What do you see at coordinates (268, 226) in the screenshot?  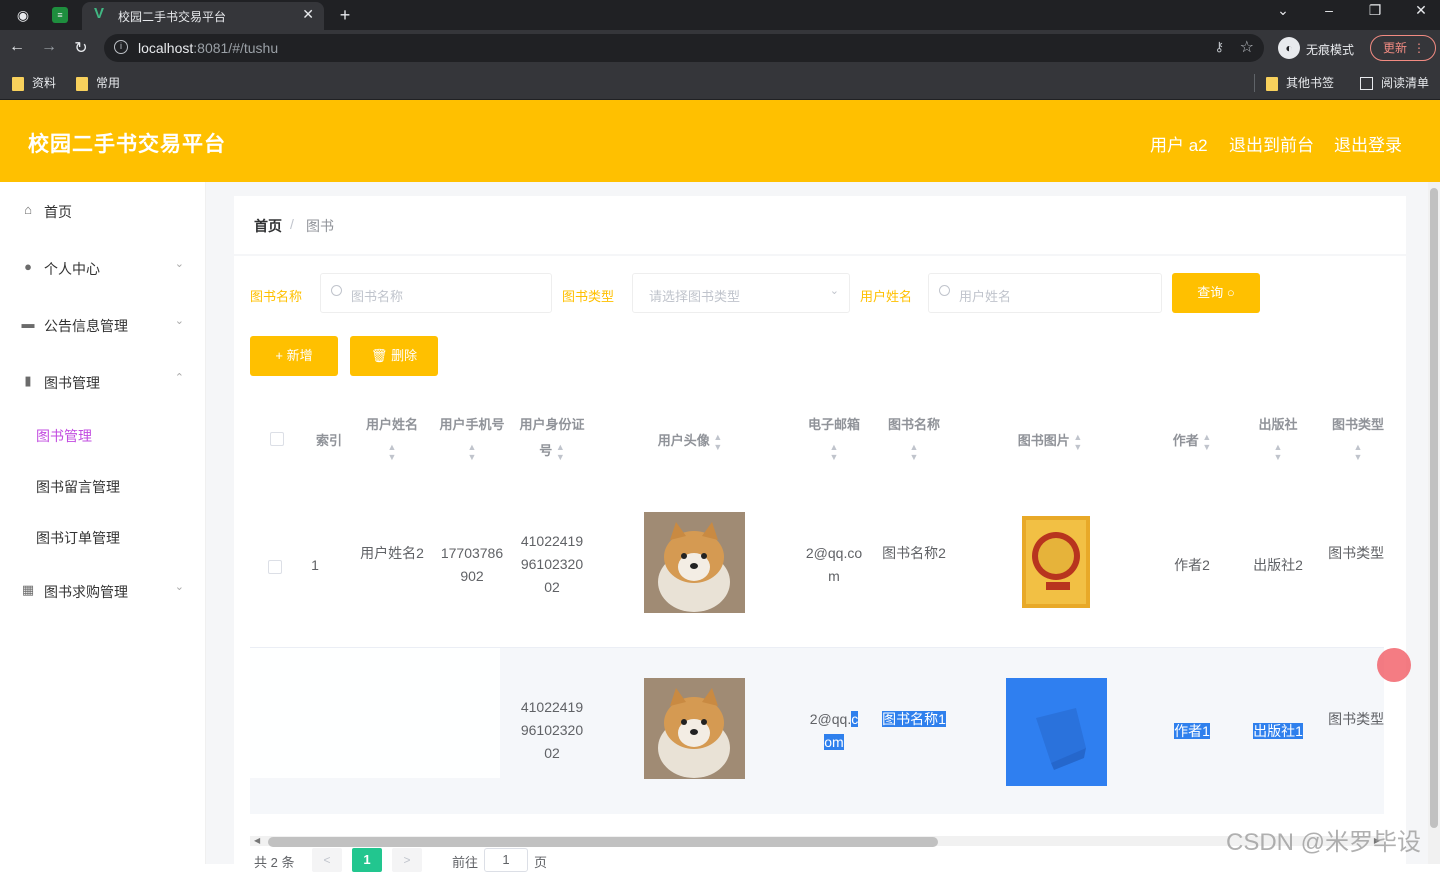 I see `breadcrumb-home: 首页` at bounding box center [268, 226].